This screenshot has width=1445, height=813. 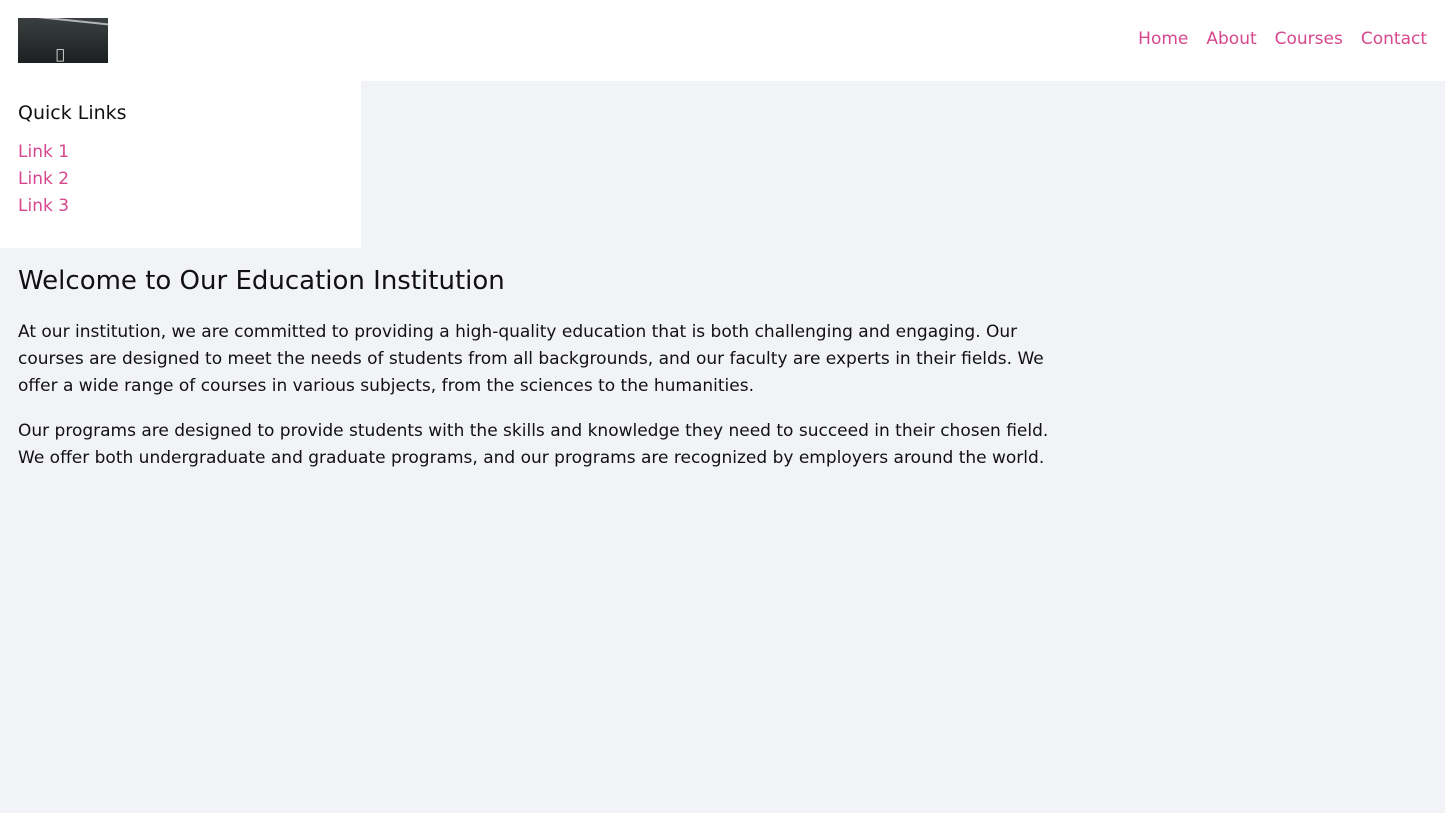 I want to click on quick-link-item: Link 3, so click(x=180, y=206).